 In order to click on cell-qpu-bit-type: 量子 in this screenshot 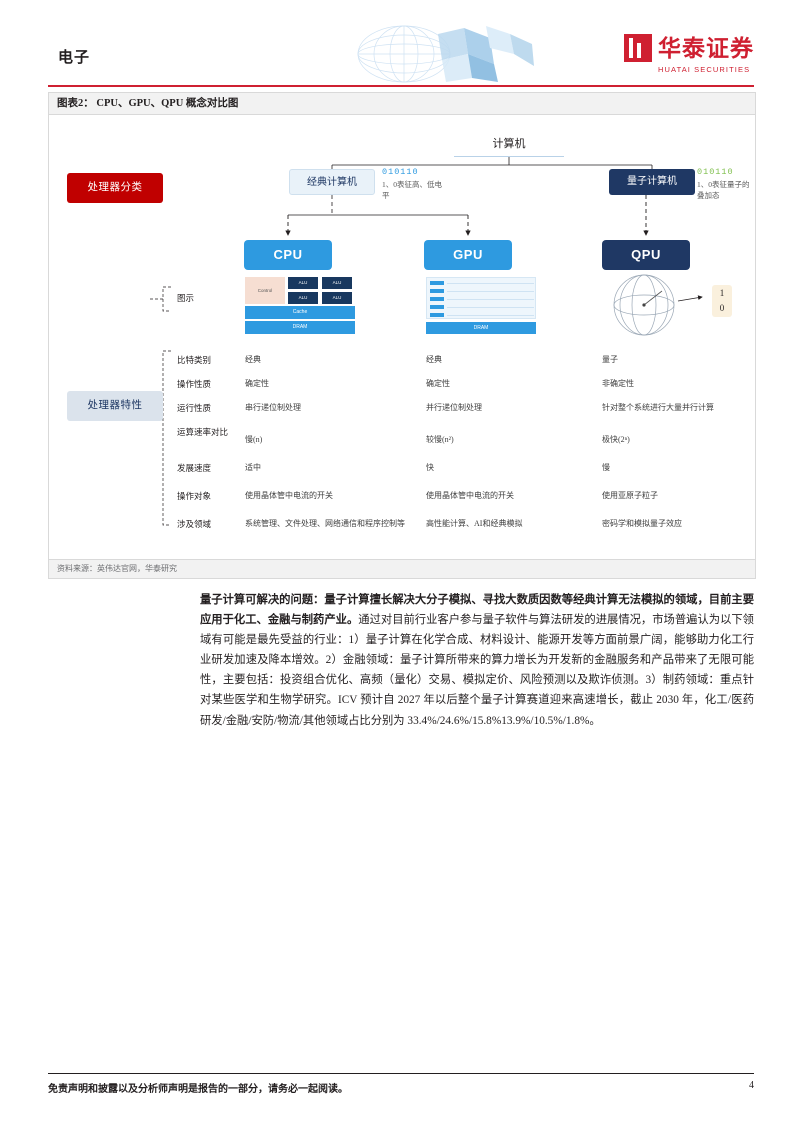, I will do `click(610, 359)`.